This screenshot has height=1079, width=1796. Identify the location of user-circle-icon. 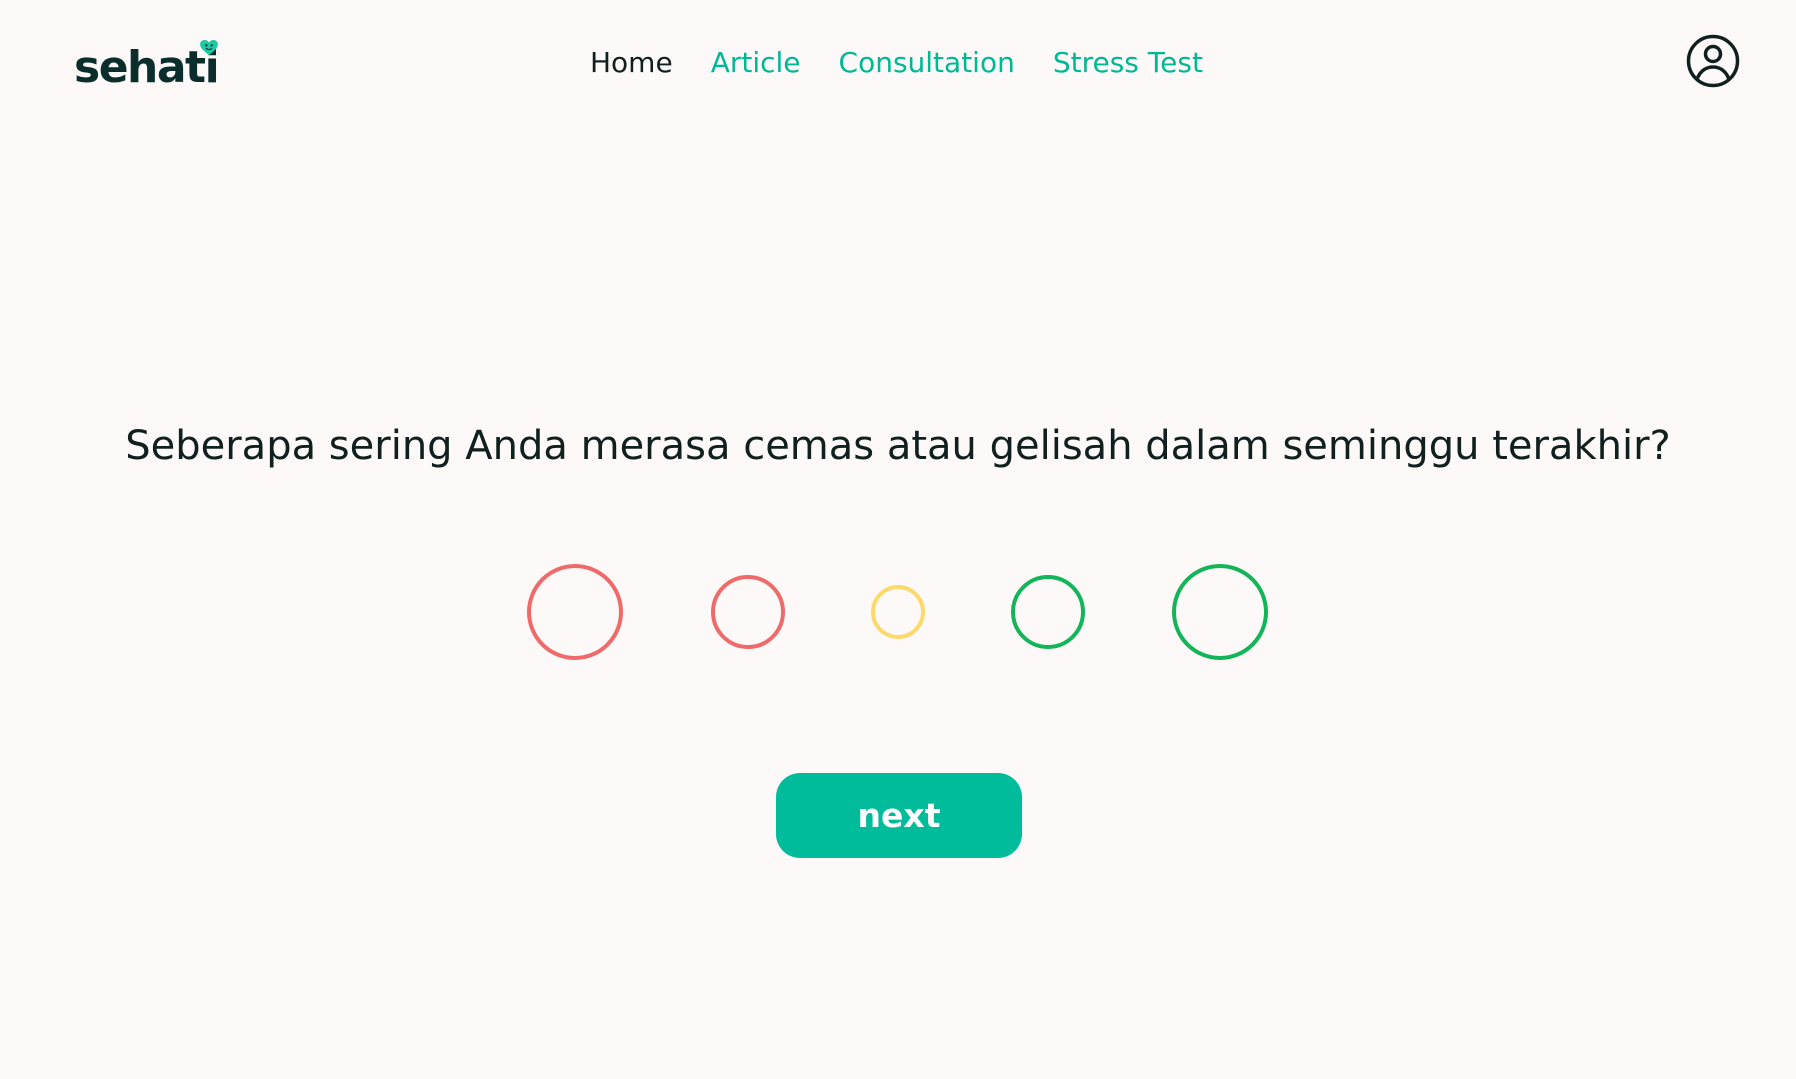
(1713, 61).